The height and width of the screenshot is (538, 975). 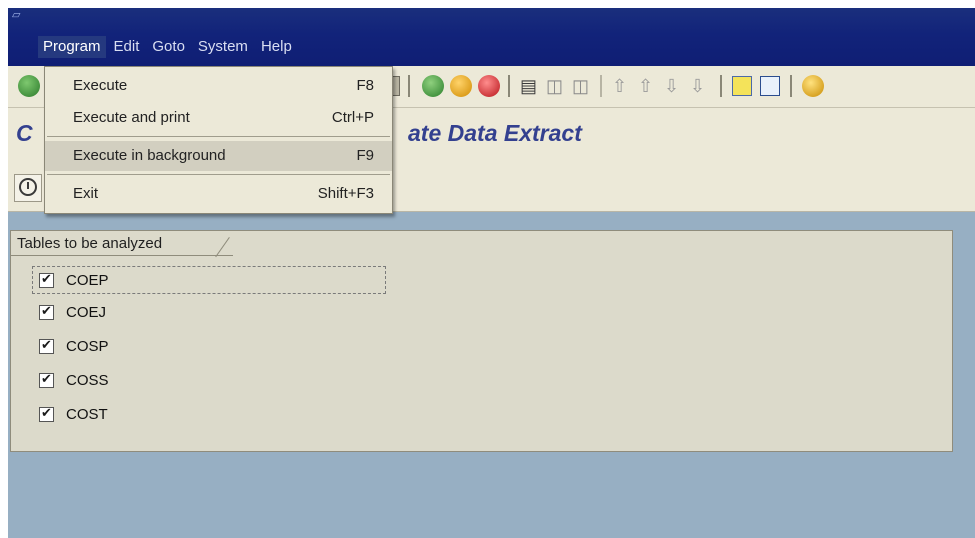 I want to click on checkbox-coej, so click(x=46, y=311).